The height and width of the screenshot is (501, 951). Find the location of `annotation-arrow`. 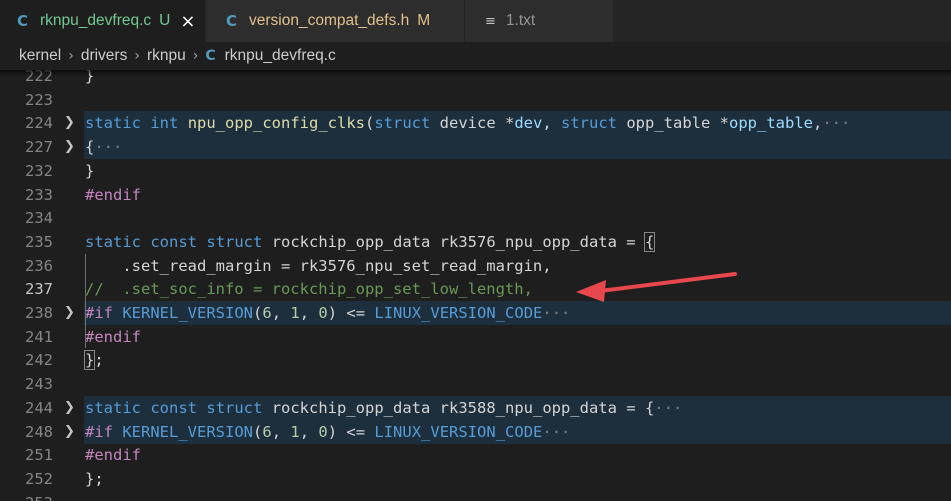

annotation-arrow is located at coordinates (656, 287).